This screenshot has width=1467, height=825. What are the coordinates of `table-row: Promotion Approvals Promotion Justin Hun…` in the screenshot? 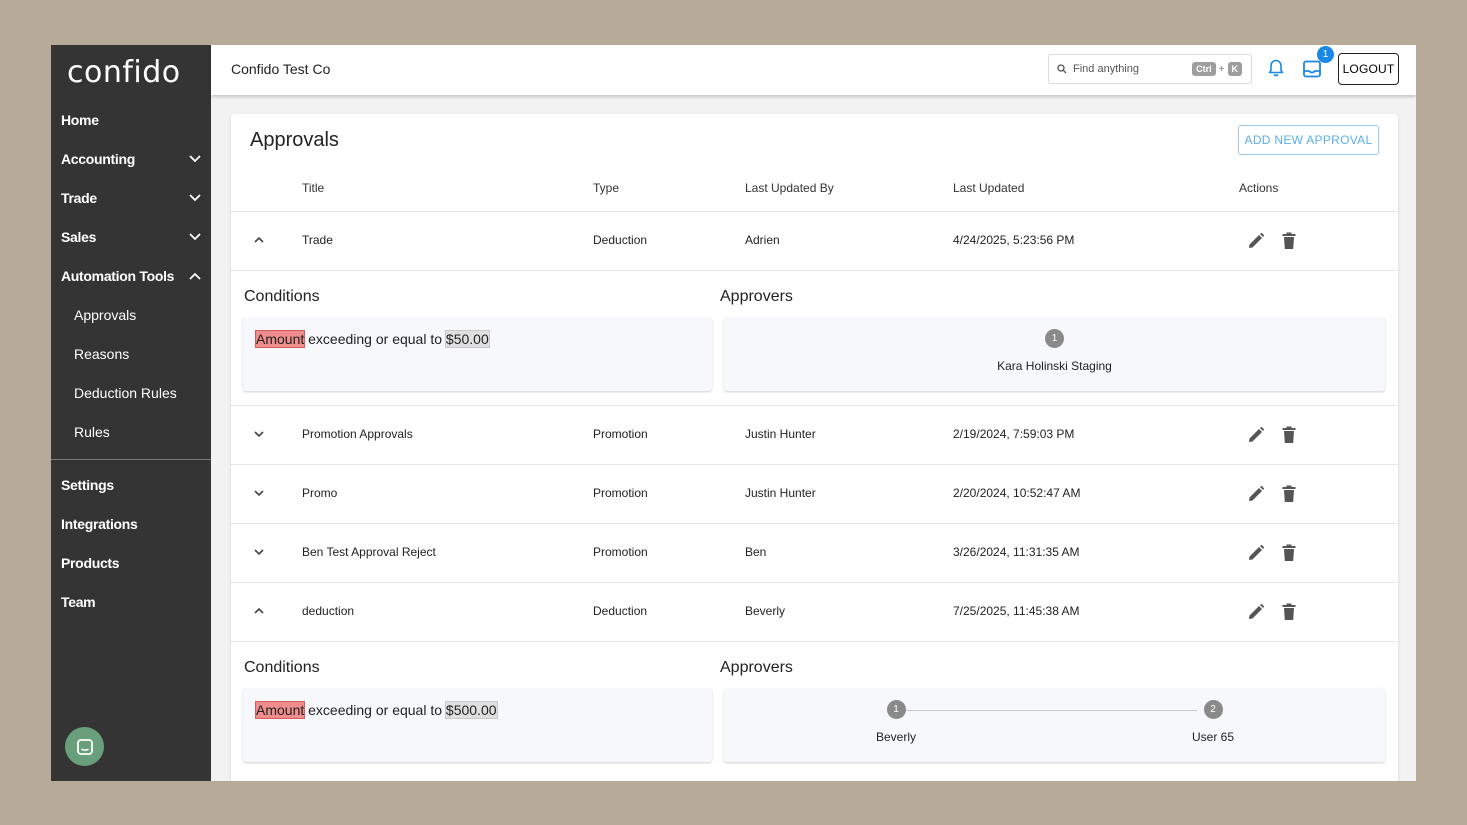 It's located at (814, 434).